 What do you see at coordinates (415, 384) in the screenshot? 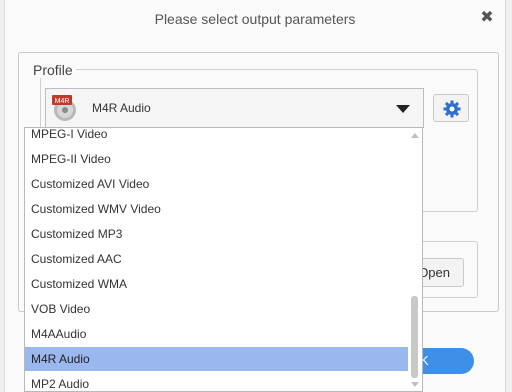
I see `scroll-down-arrow-icon` at bounding box center [415, 384].